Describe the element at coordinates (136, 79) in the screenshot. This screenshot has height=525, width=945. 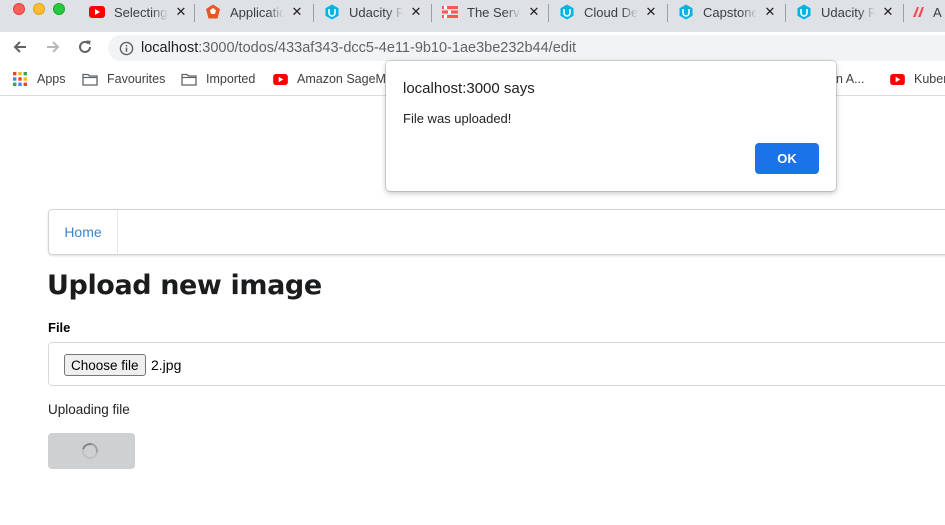
I see `bookmark-label: Favourites` at that location.